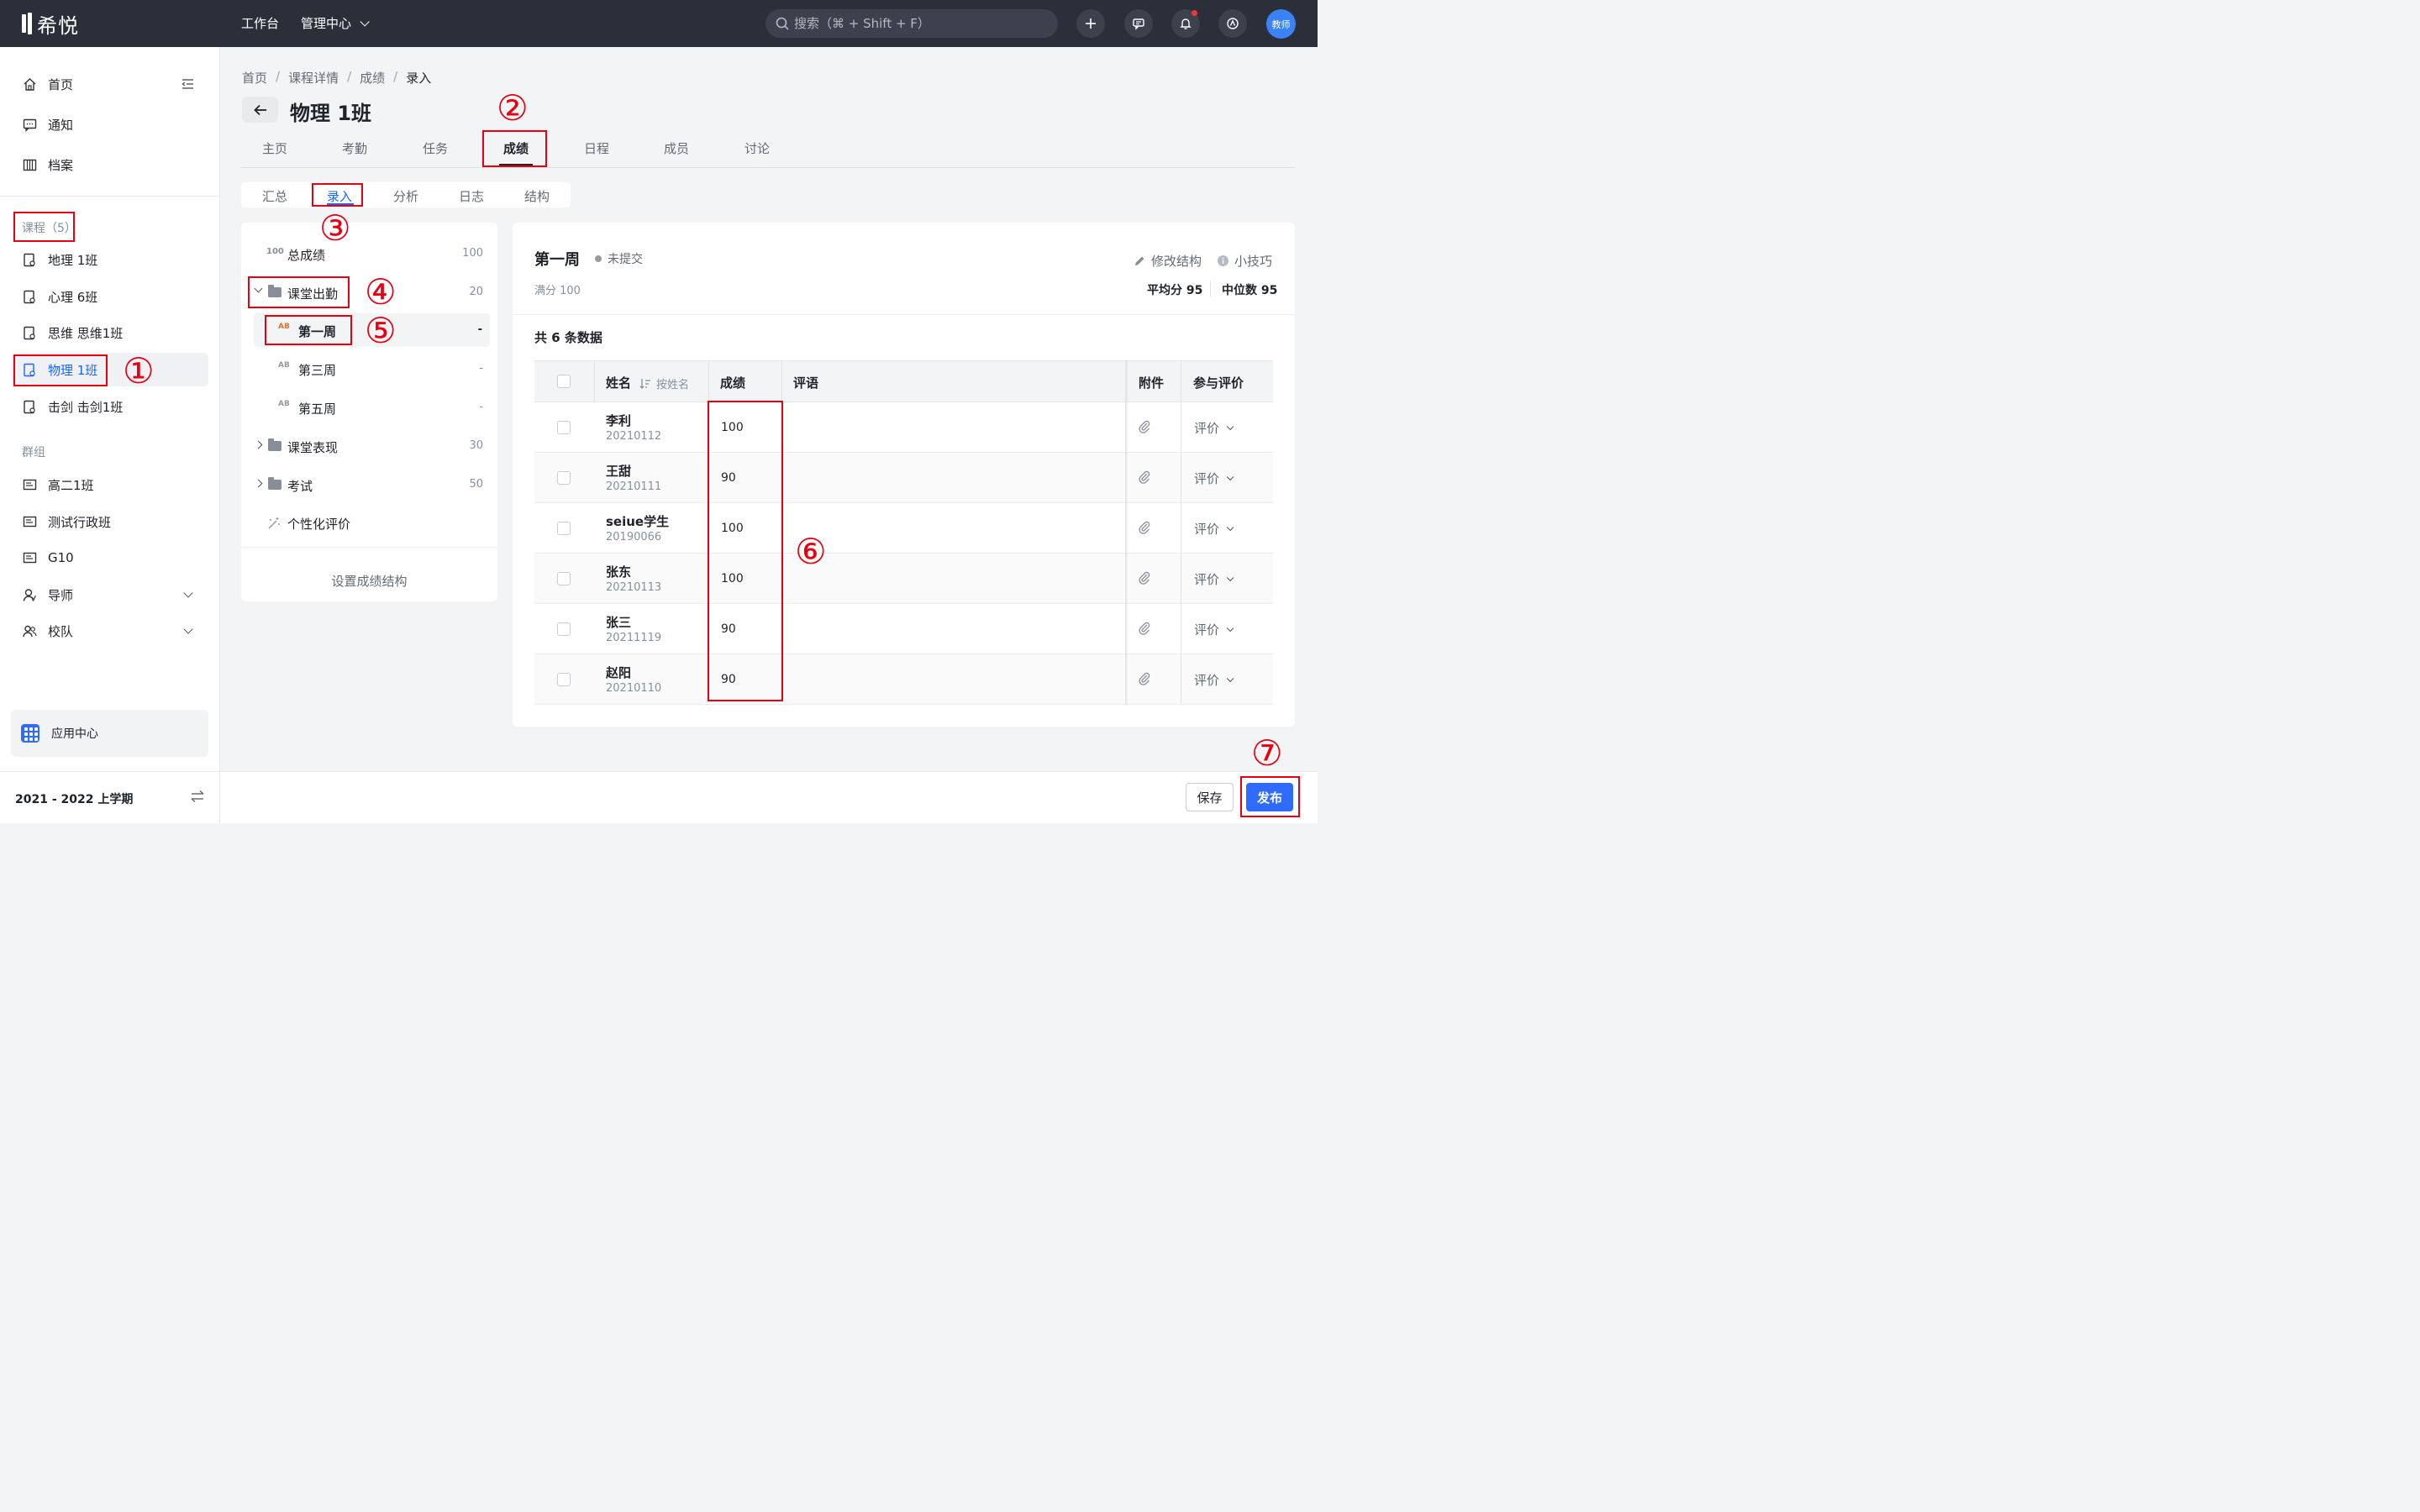 The image size is (2420, 1512). I want to click on breadcrumb-grades: 成绩, so click(372, 78).